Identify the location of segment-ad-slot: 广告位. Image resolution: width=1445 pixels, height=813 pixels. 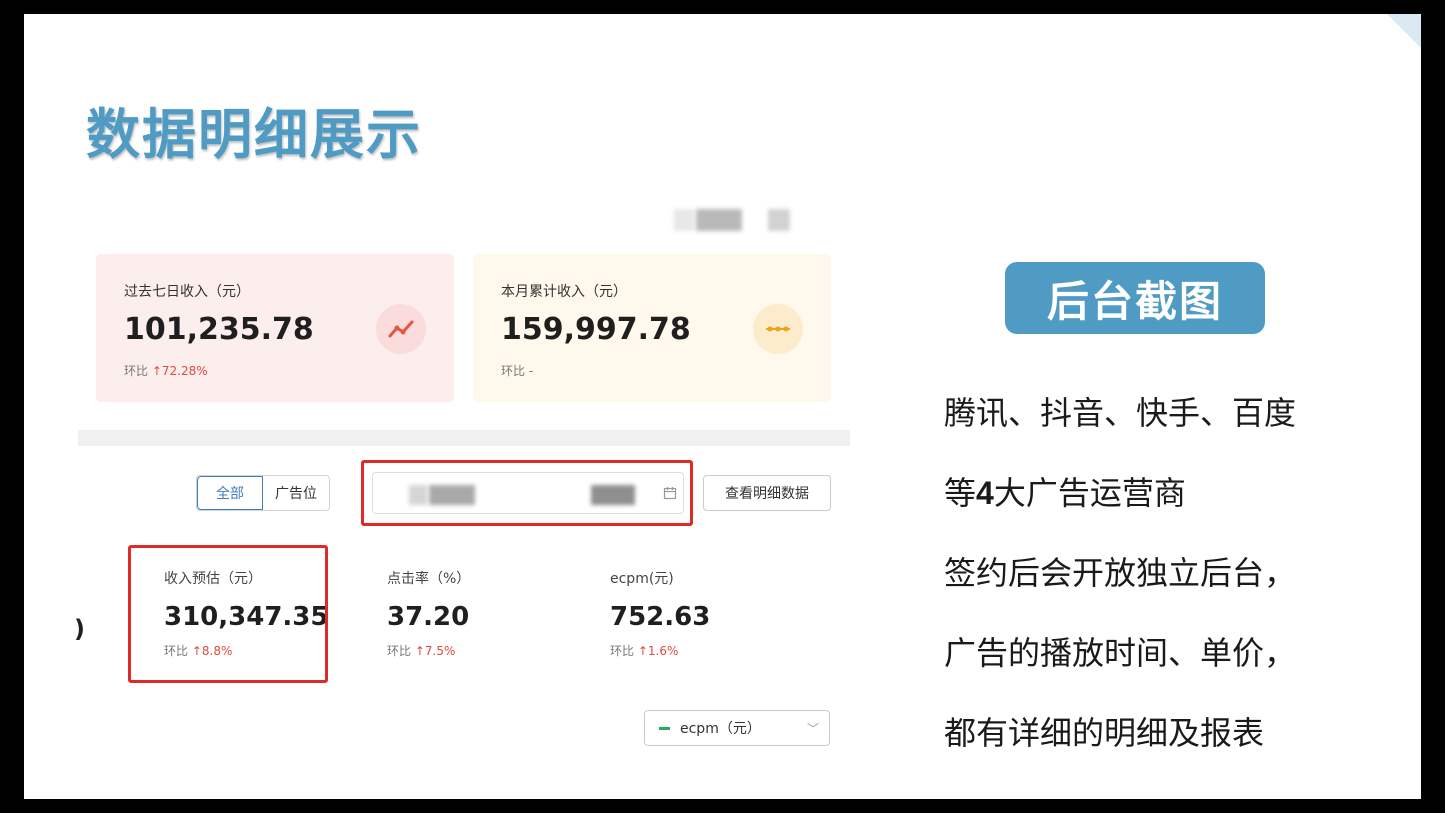
(296, 493).